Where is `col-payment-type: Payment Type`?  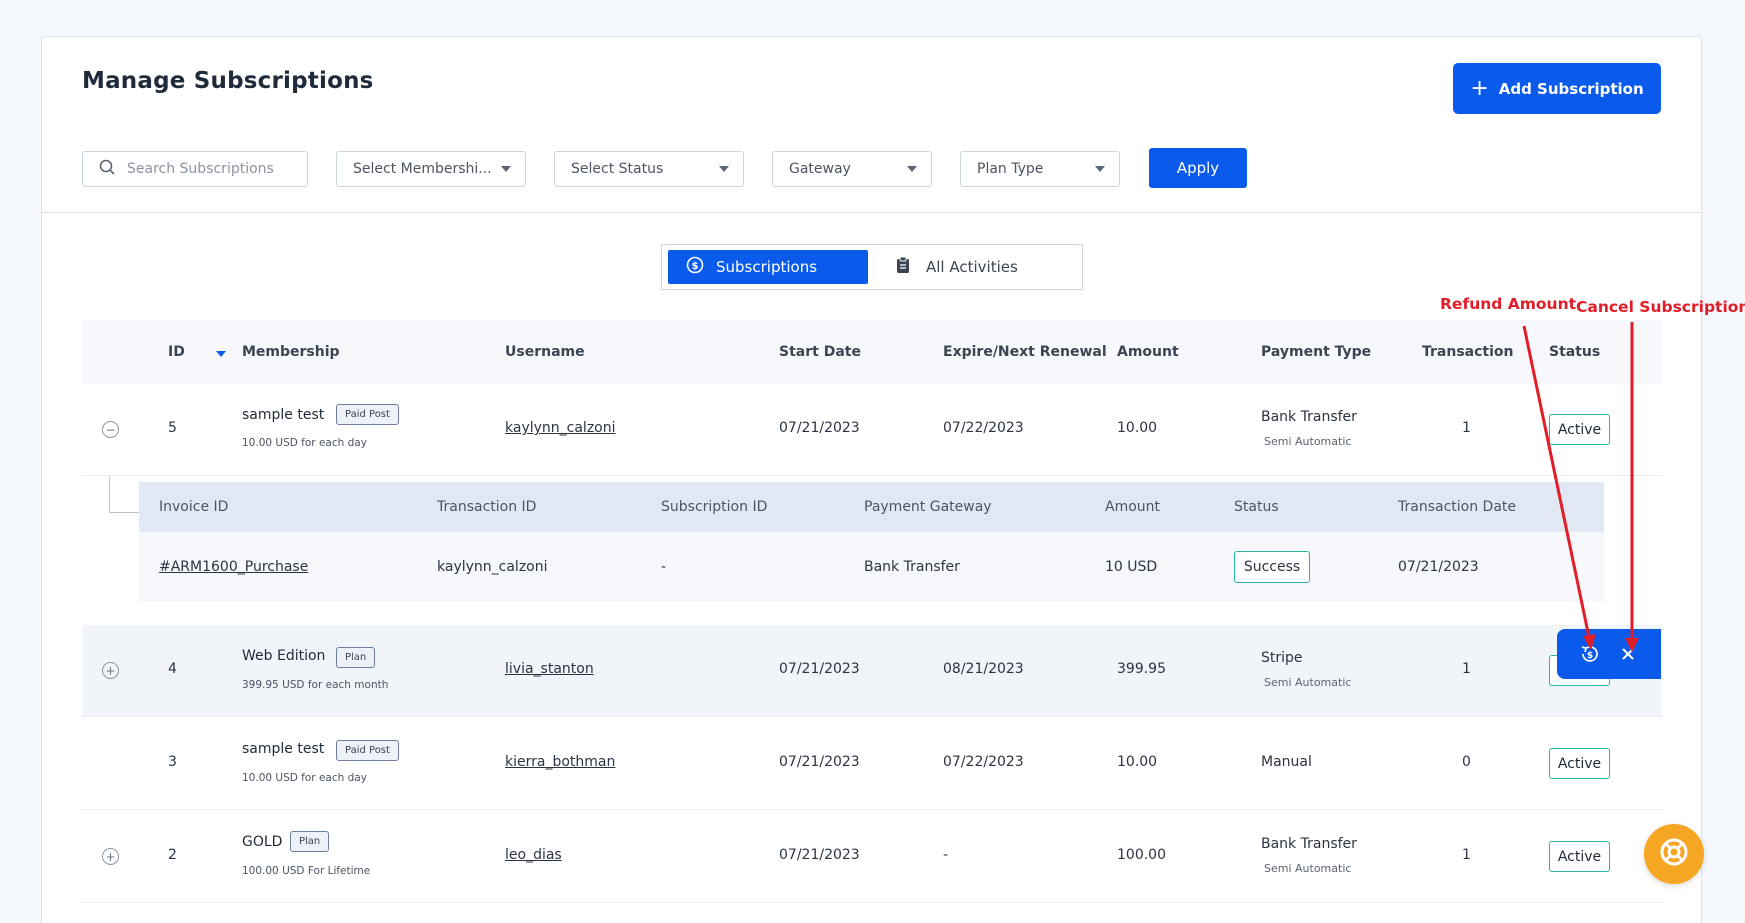 col-payment-type: Payment Type is located at coordinates (1316, 352).